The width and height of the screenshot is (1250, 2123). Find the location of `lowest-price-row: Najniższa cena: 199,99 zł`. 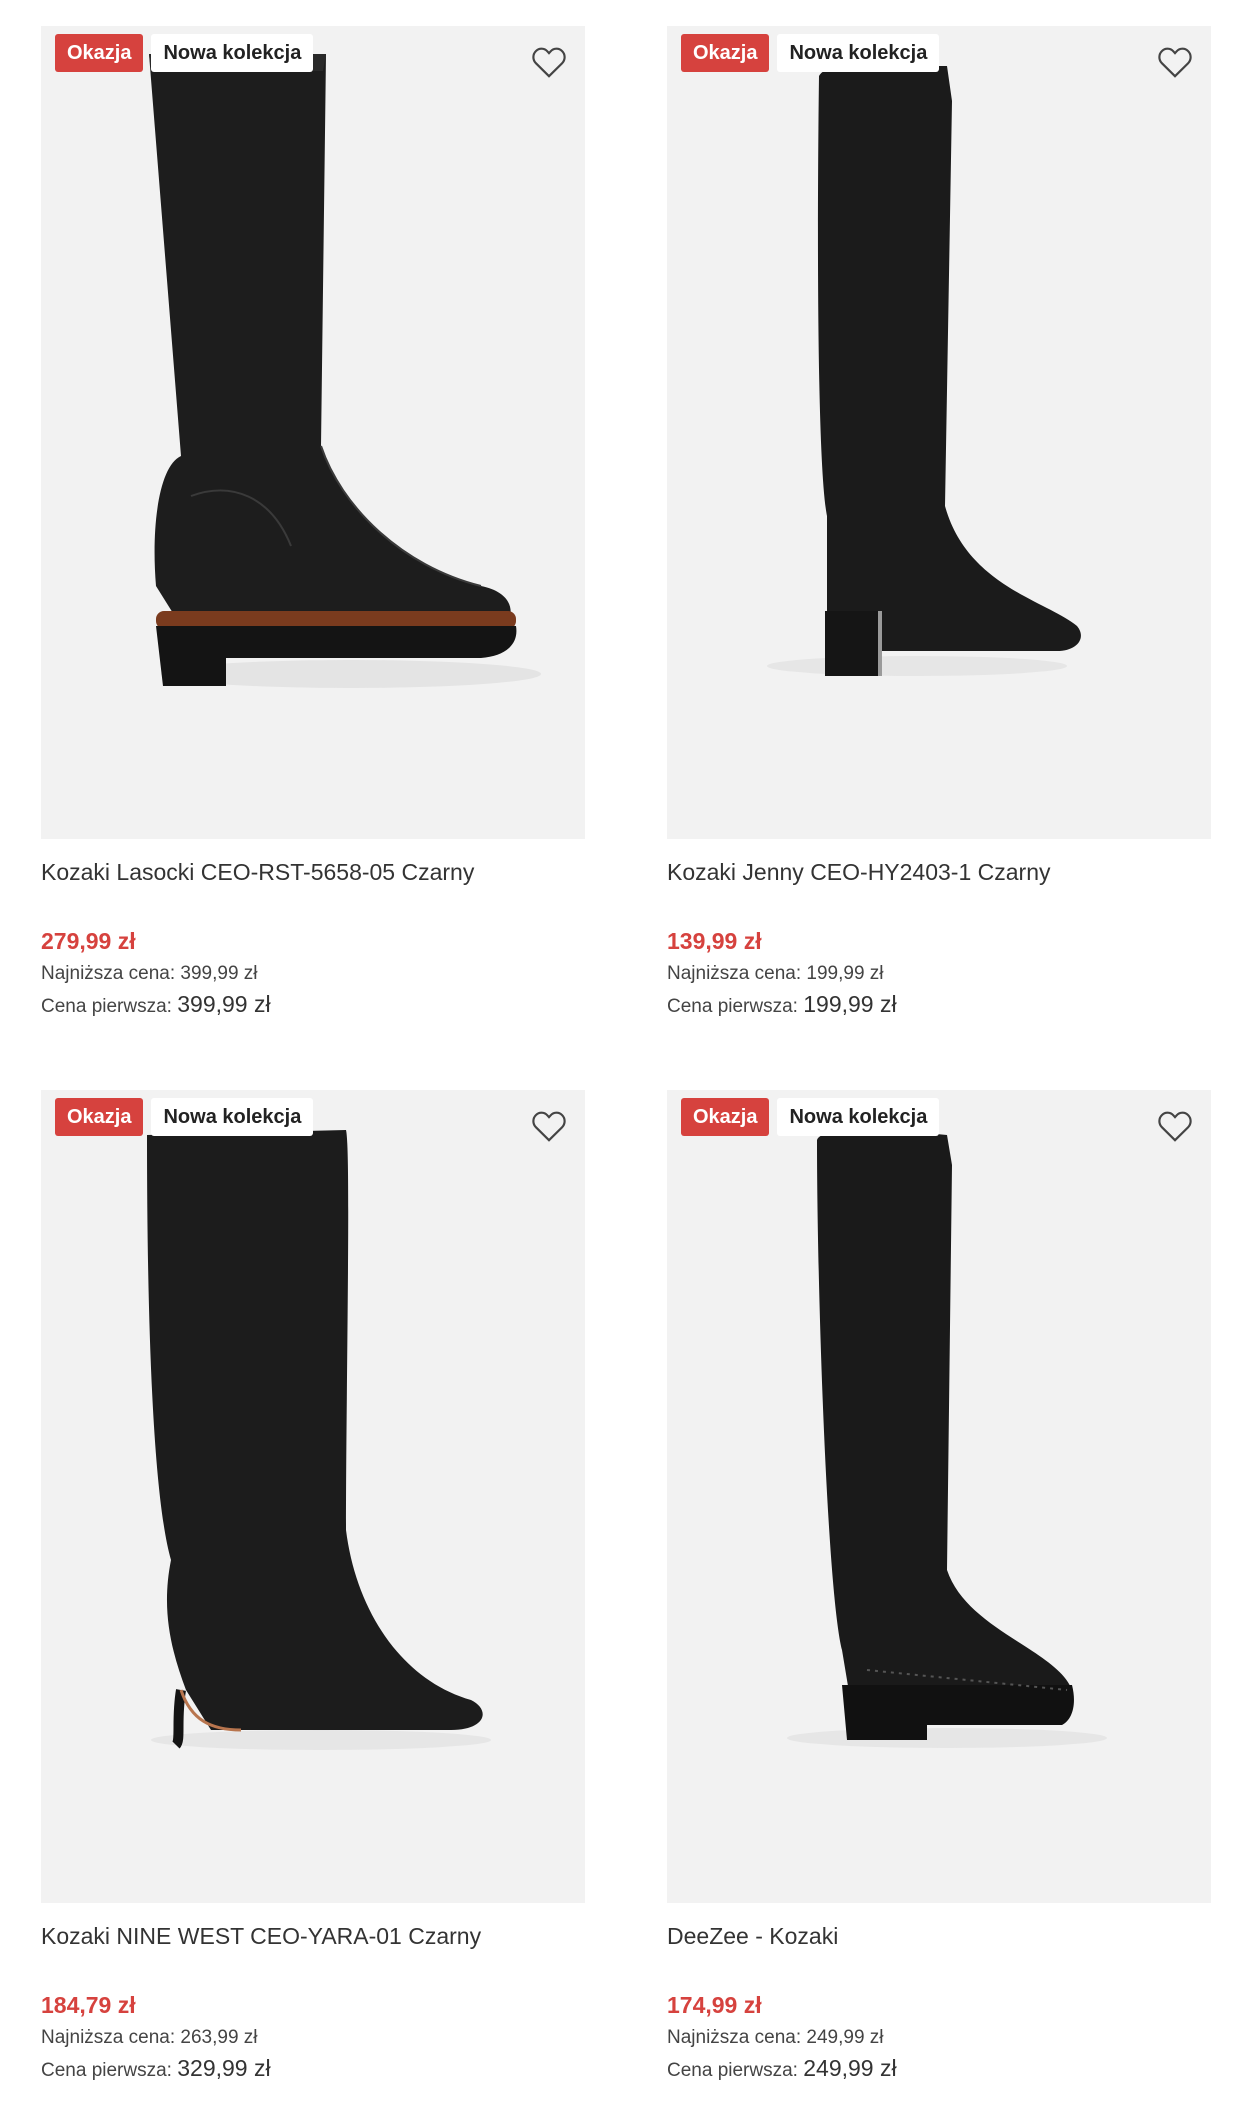

lowest-price-row: Najniższa cena: 199,99 zł is located at coordinates (939, 974).